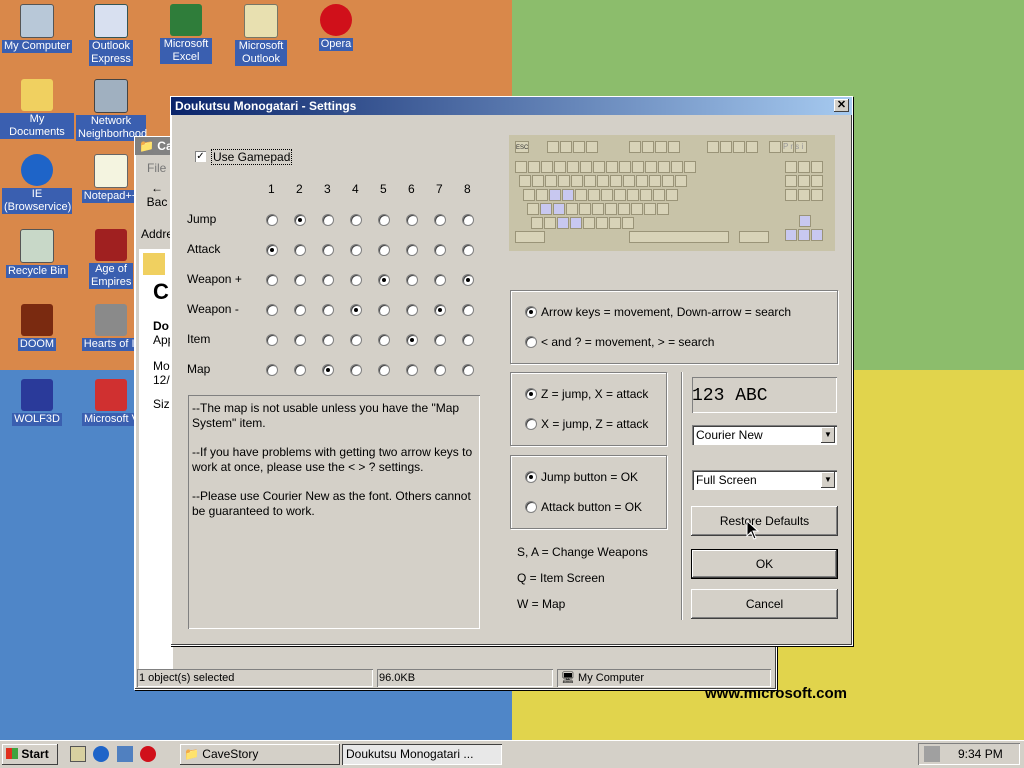 The height and width of the screenshot is (768, 1024). Describe the element at coordinates (148, 754) in the screenshot. I see `opera-icon` at that location.